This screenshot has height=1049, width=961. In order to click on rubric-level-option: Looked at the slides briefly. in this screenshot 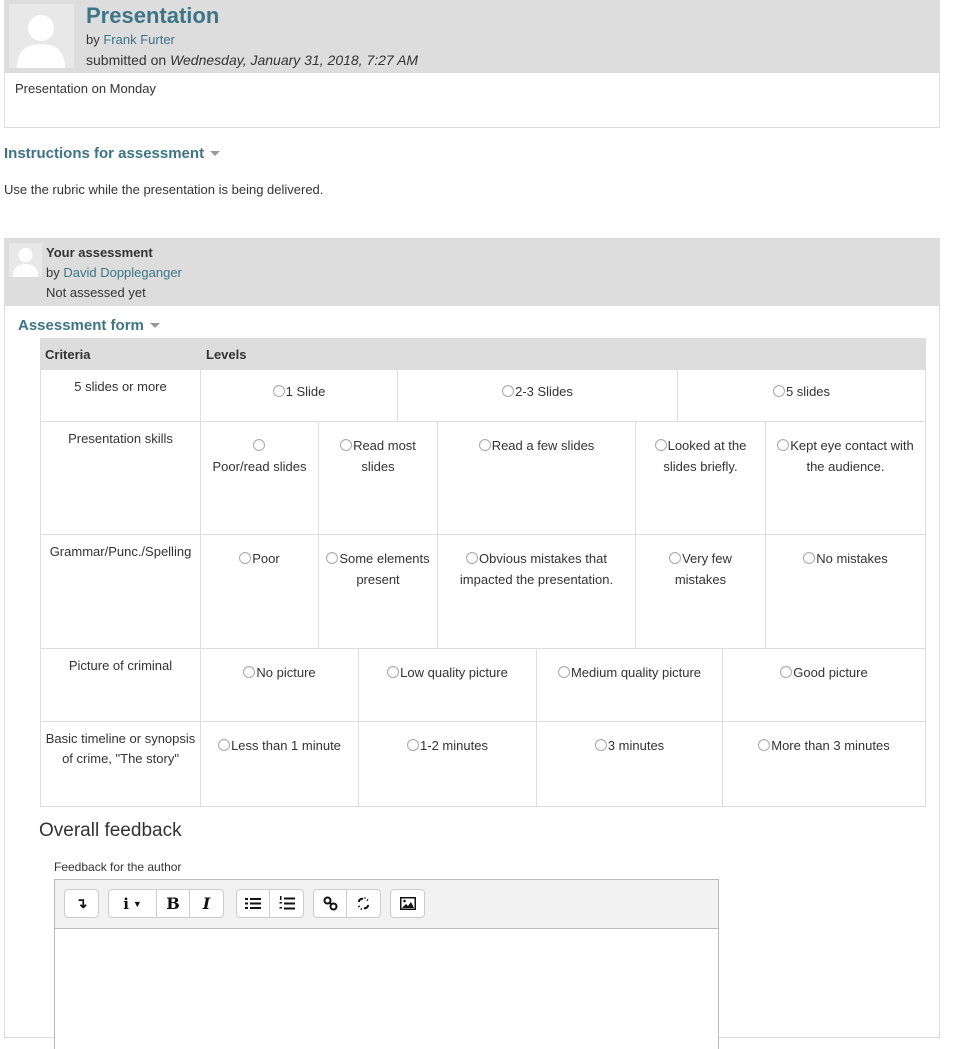, I will do `click(701, 478)`.